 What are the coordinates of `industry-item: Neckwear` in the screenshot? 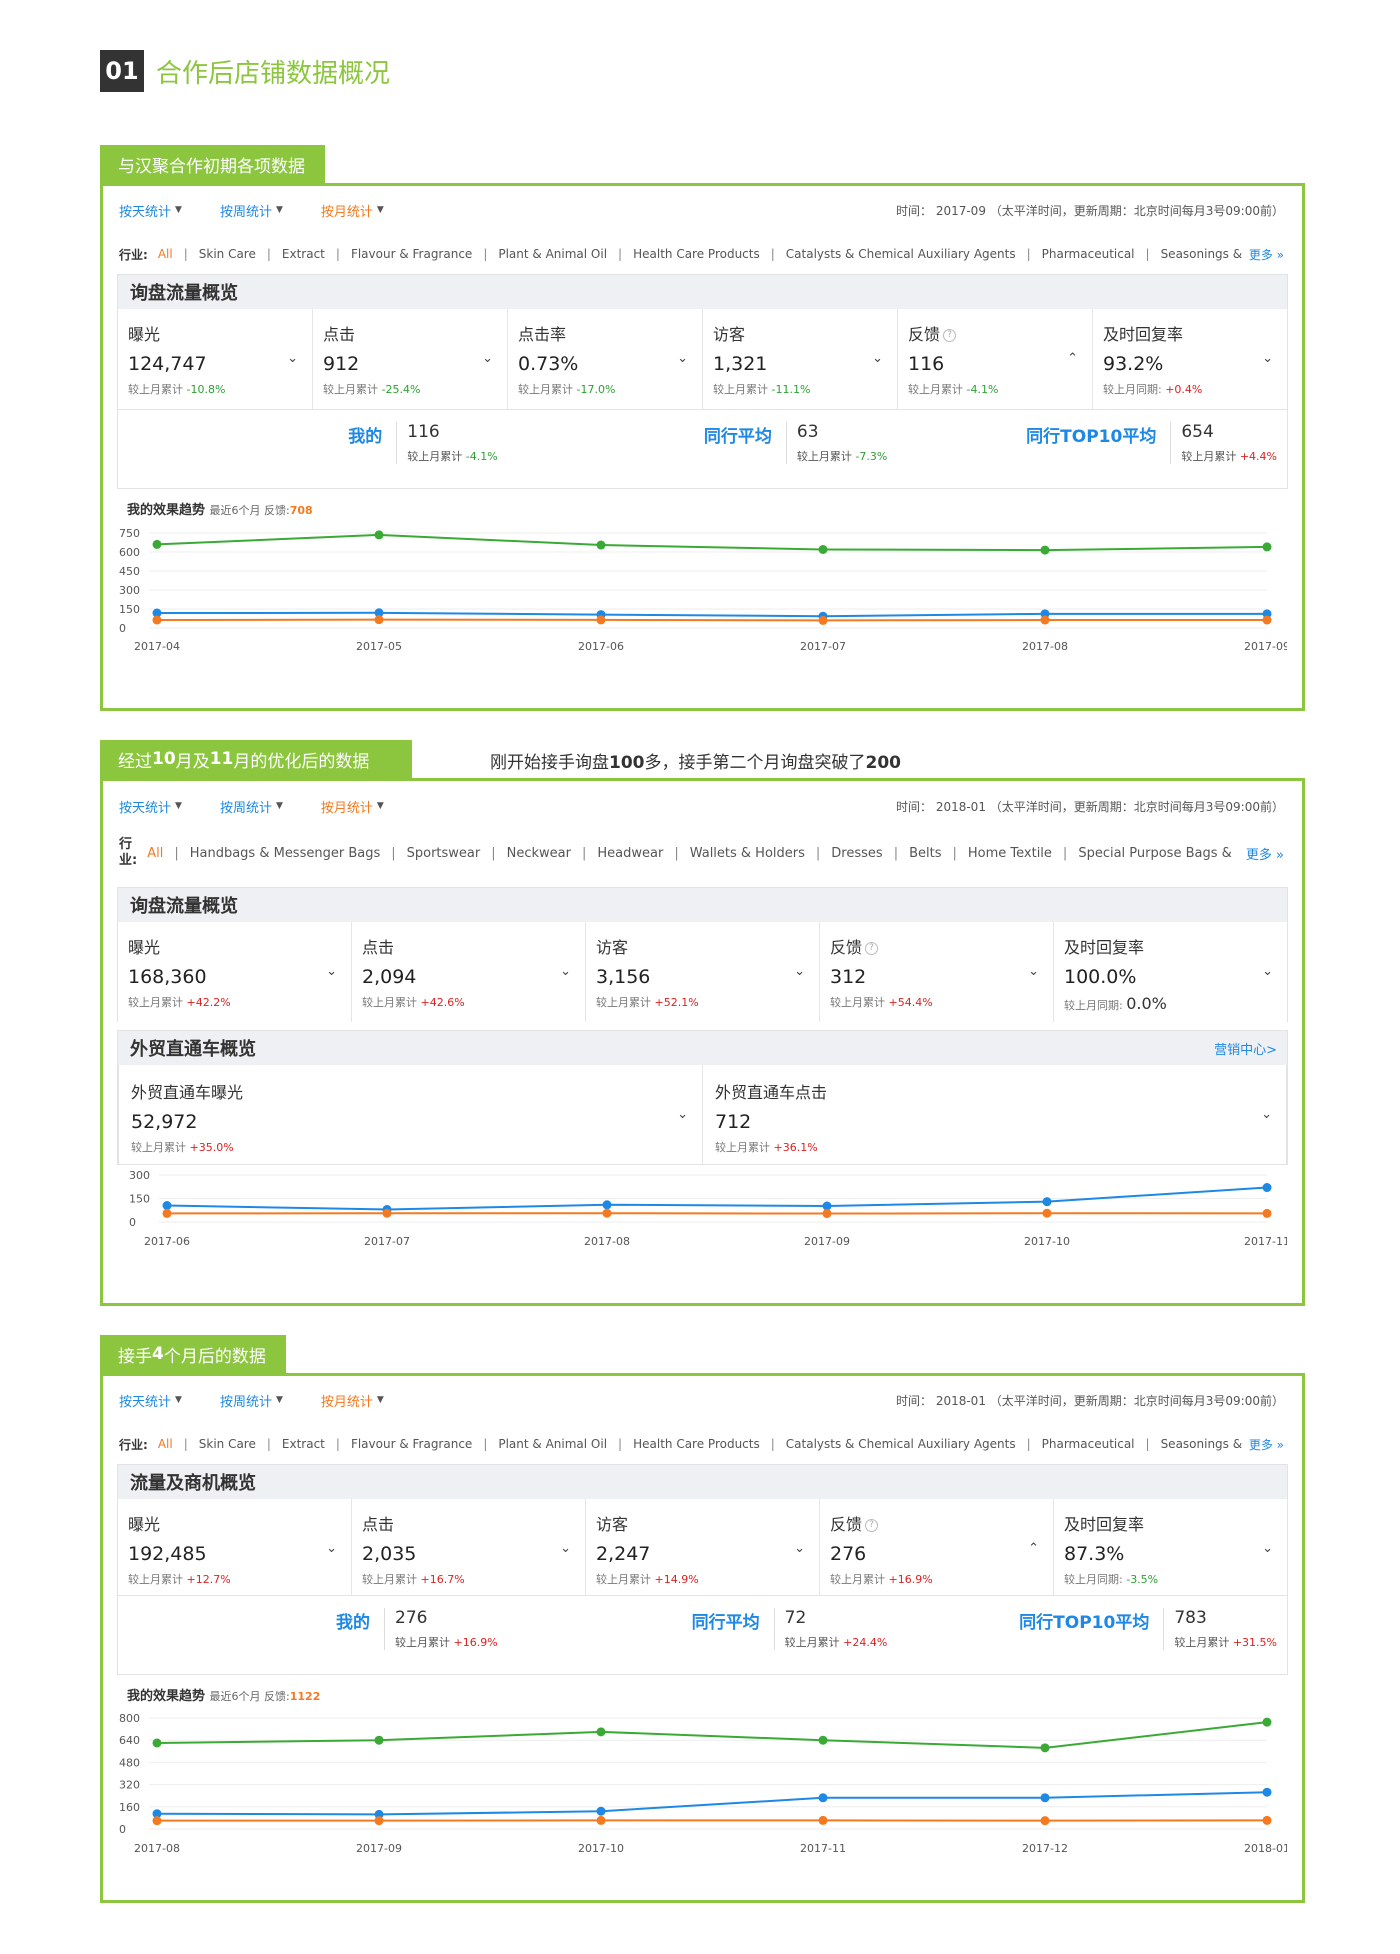 It's located at (539, 853).